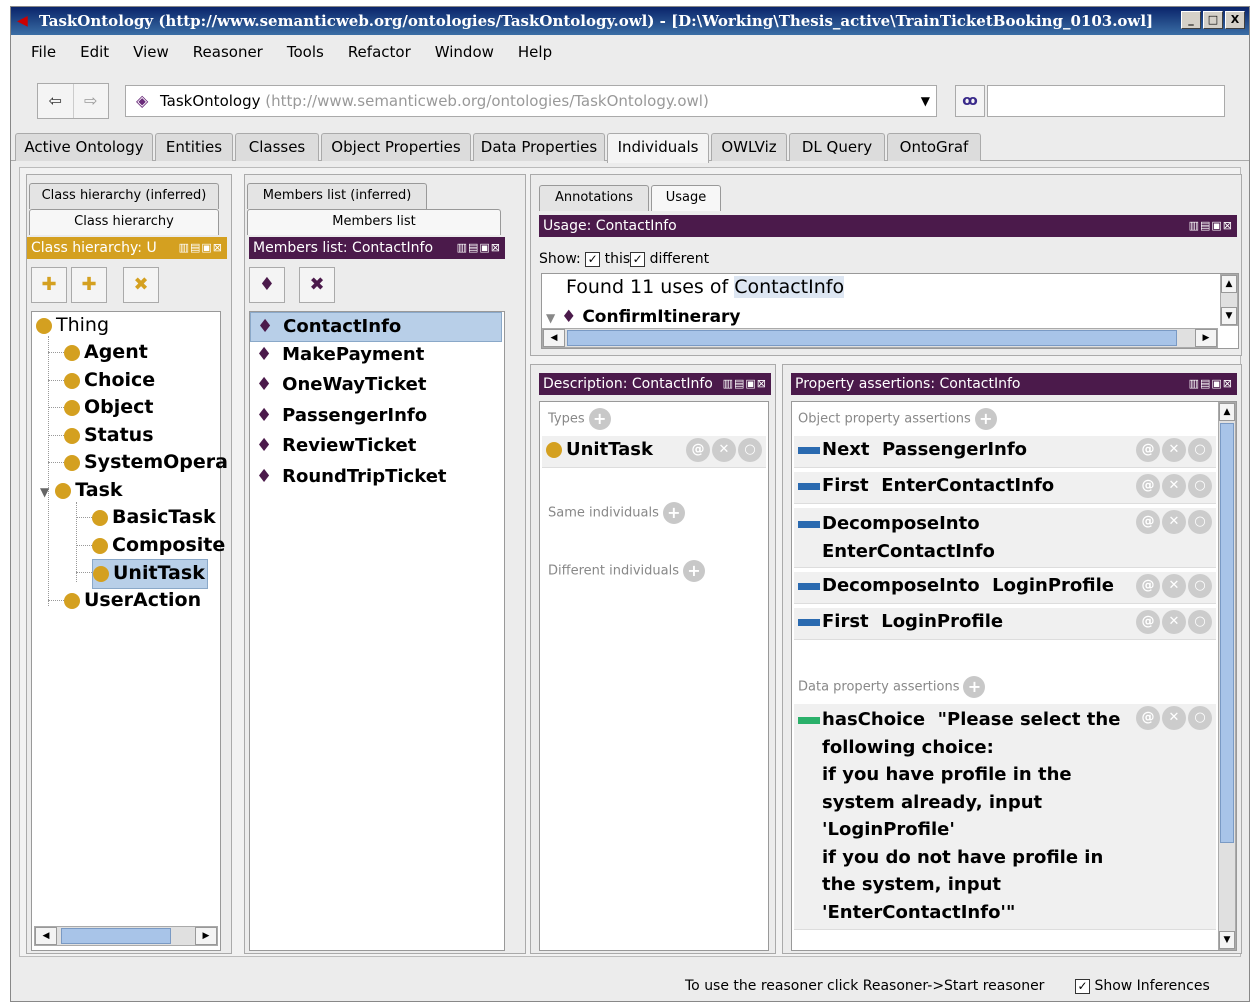 Image resolution: width=1250 pixels, height=1003 pixels. I want to click on tree-node-composite: Composite, so click(158, 546).